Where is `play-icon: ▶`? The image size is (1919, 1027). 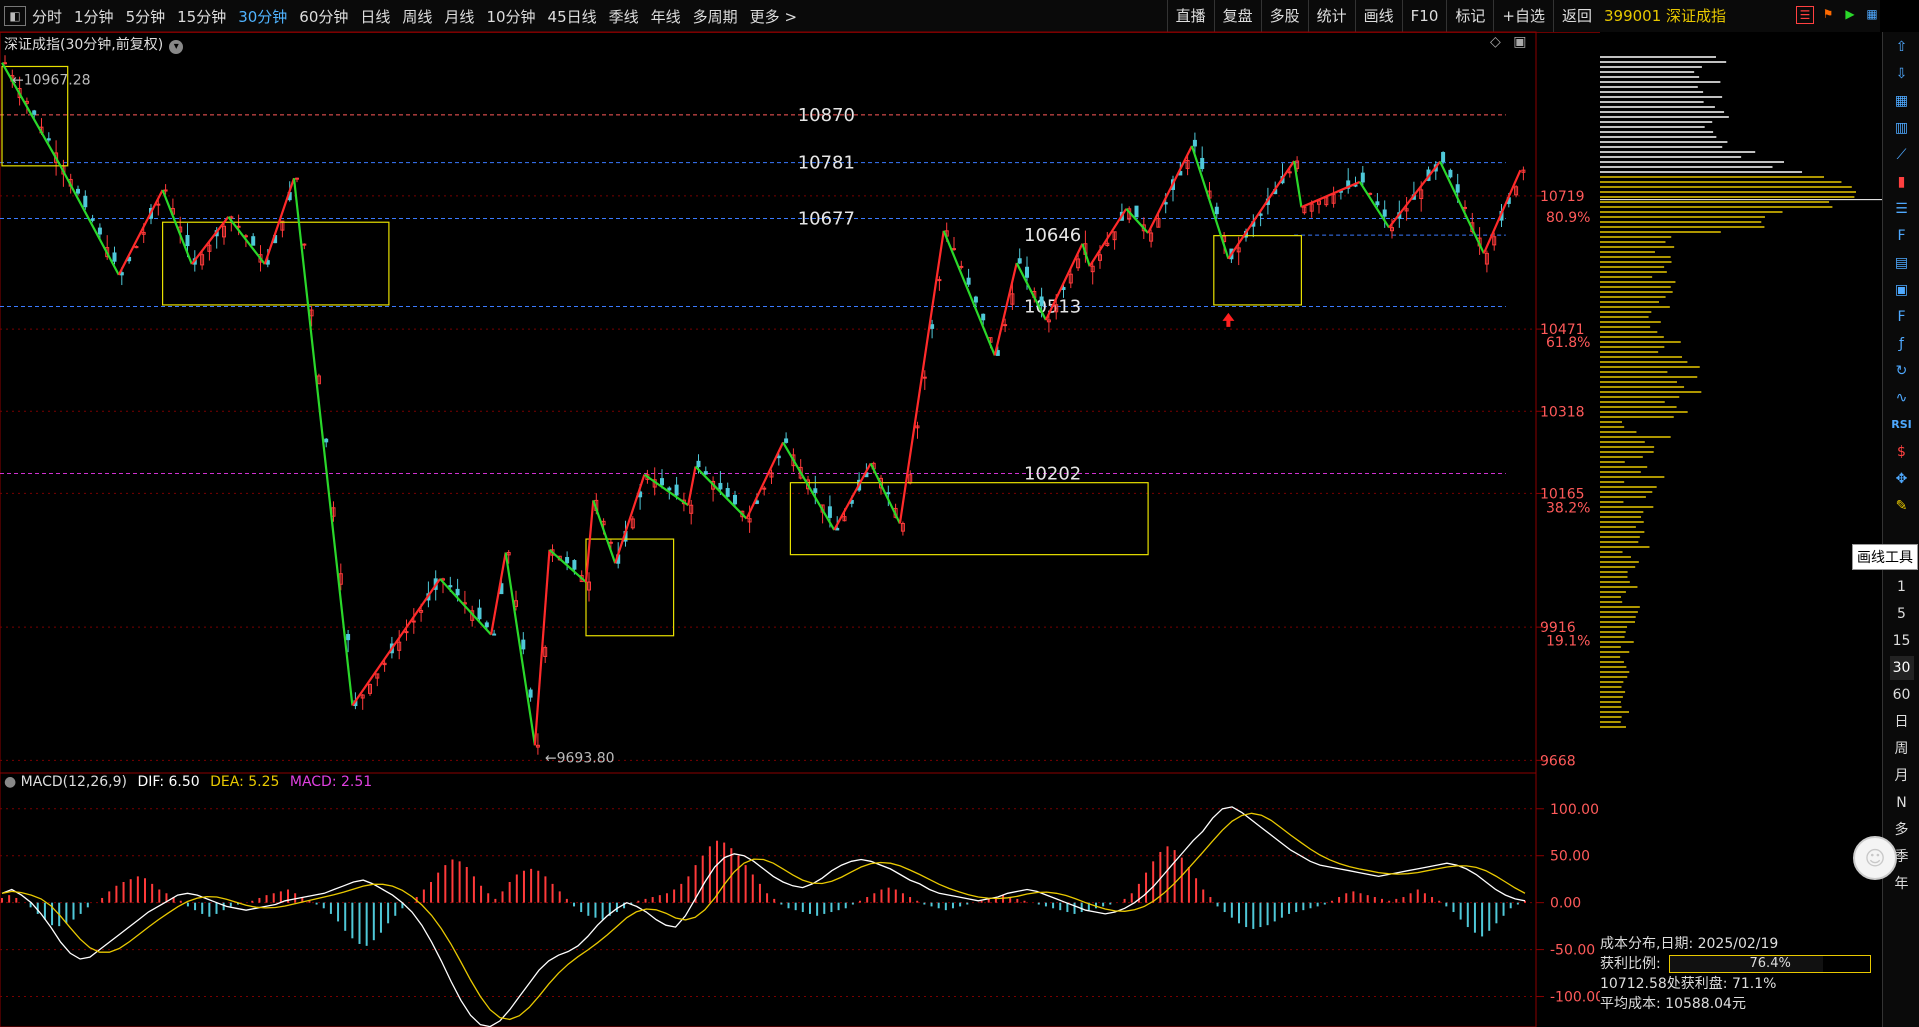
play-icon: ▶ is located at coordinates (1850, 14).